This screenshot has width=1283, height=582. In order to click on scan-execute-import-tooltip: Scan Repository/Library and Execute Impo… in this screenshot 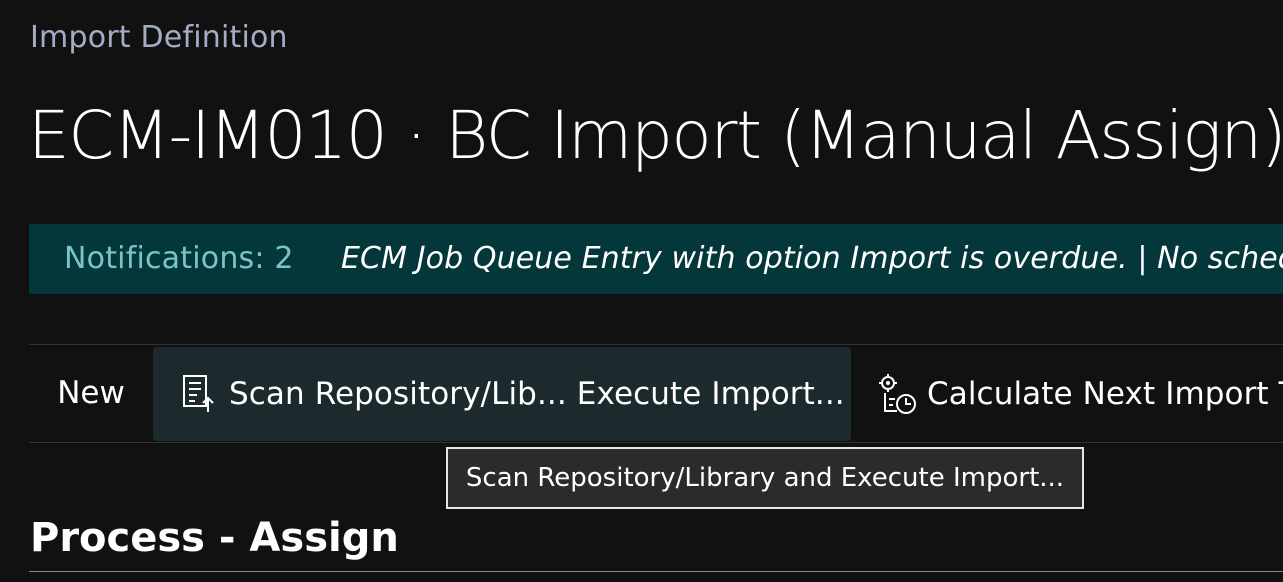, I will do `click(765, 478)`.